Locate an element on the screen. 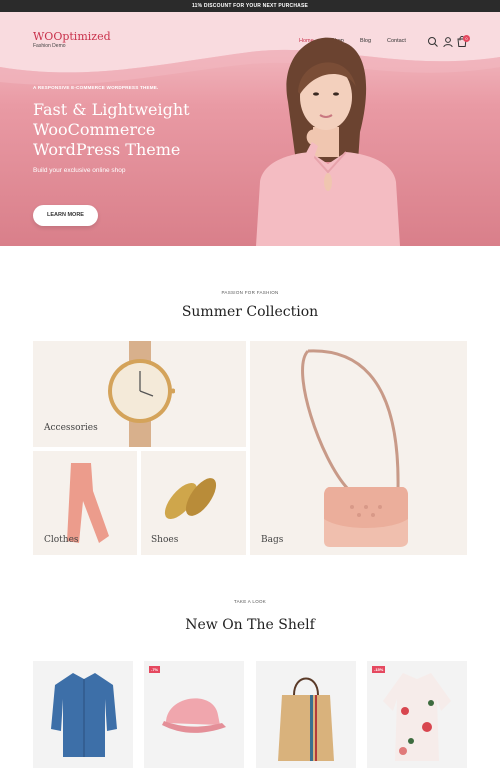 Image resolution: width=500 pixels, height=768 pixels. product-card: -7% is located at coordinates (194, 714).